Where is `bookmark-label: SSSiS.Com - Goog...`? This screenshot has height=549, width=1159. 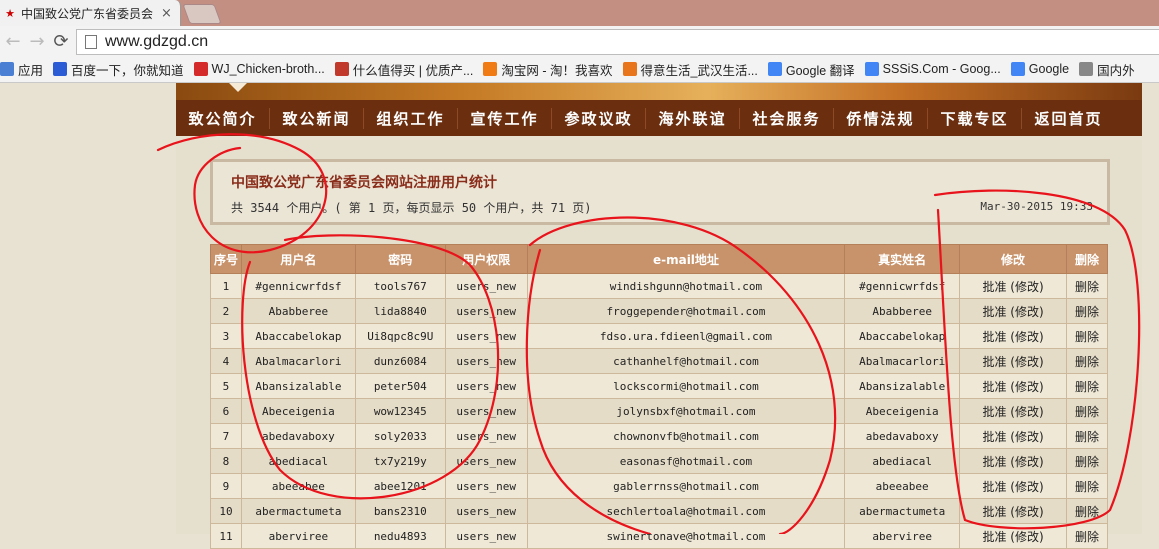
bookmark-label: SSSiS.Com - Goog... is located at coordinates (941, 69).